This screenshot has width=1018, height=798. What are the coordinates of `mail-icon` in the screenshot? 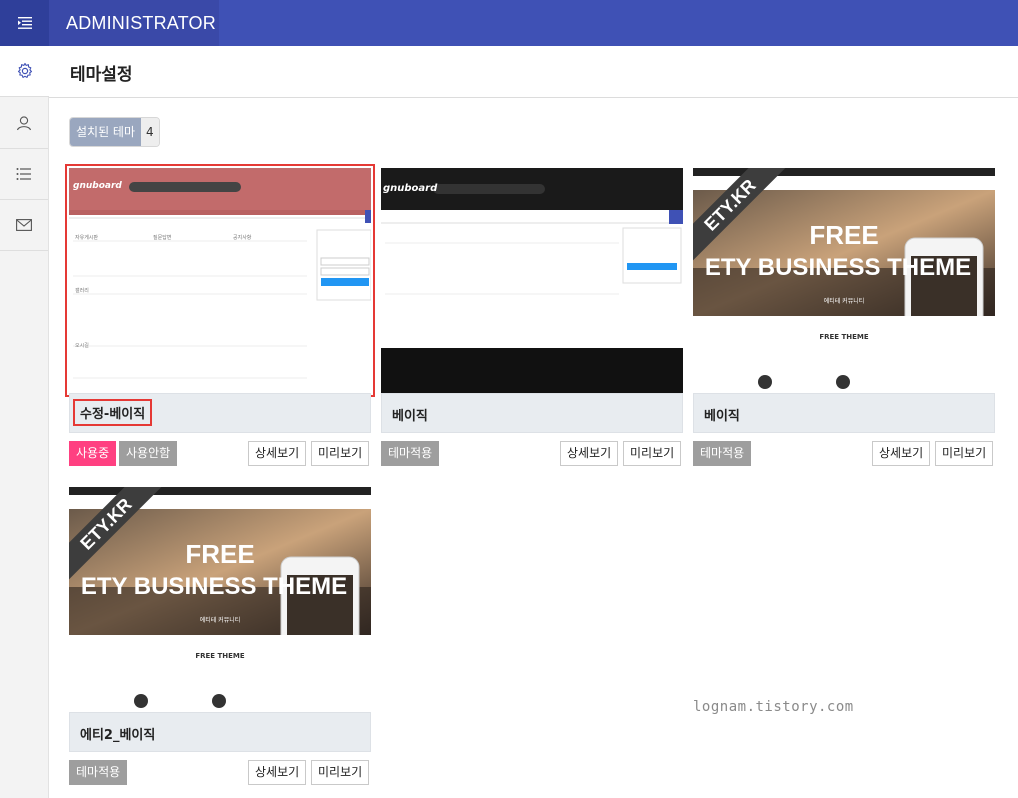 It's located at (24, 225).